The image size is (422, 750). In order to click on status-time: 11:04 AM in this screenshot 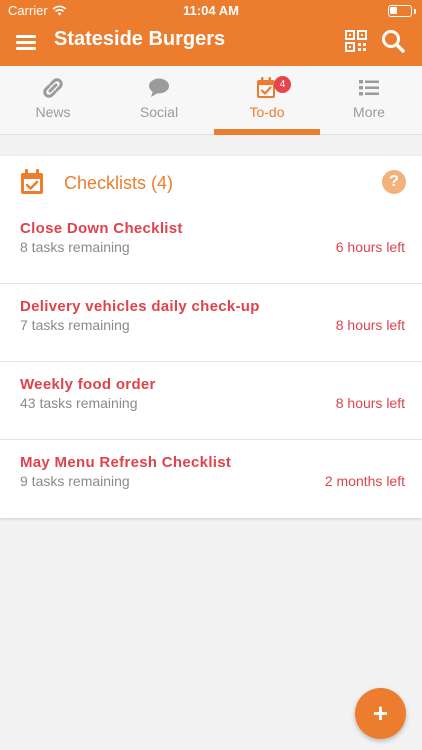, I will do `click(211, 10)`.